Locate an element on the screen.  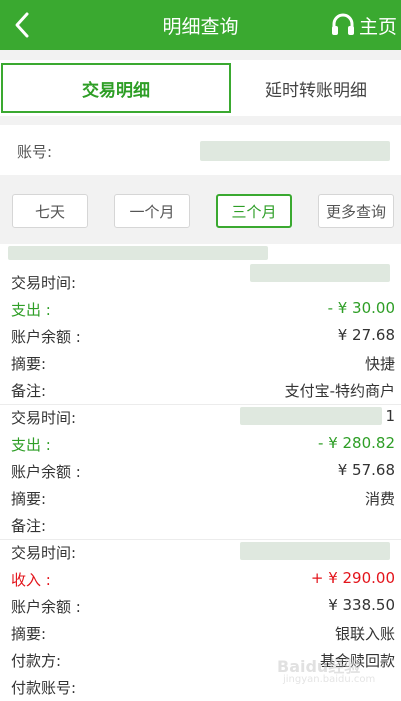
record-2-summary-row: 摘要: 消费 is located at coordinates (200, 498).